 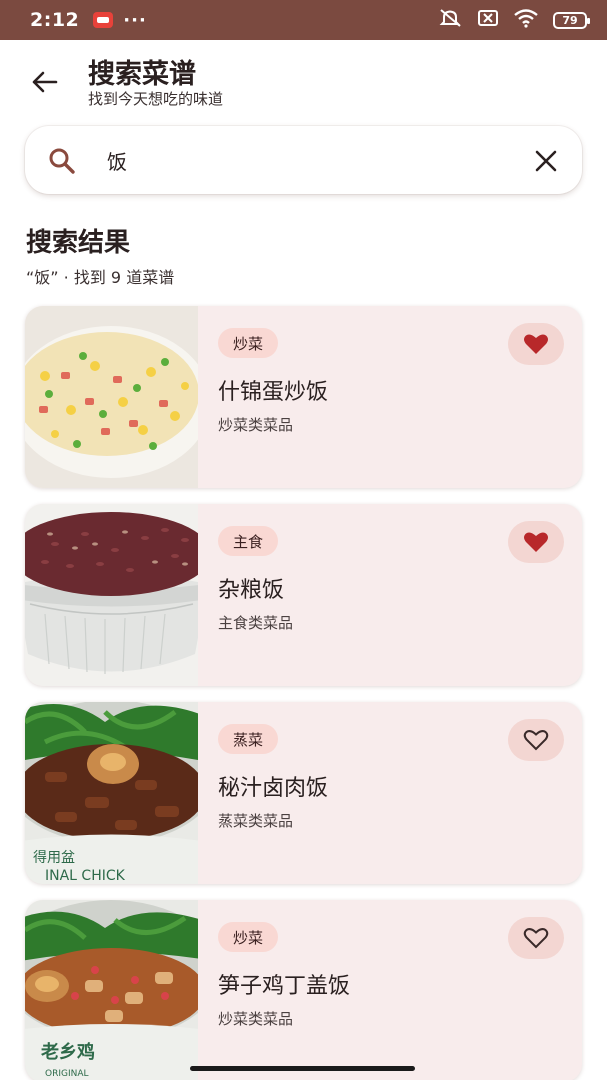 What do you see at coordinates (571, 20) in the screenshot?
I see `battery-icon: 79` at bounding box center [571, 20].